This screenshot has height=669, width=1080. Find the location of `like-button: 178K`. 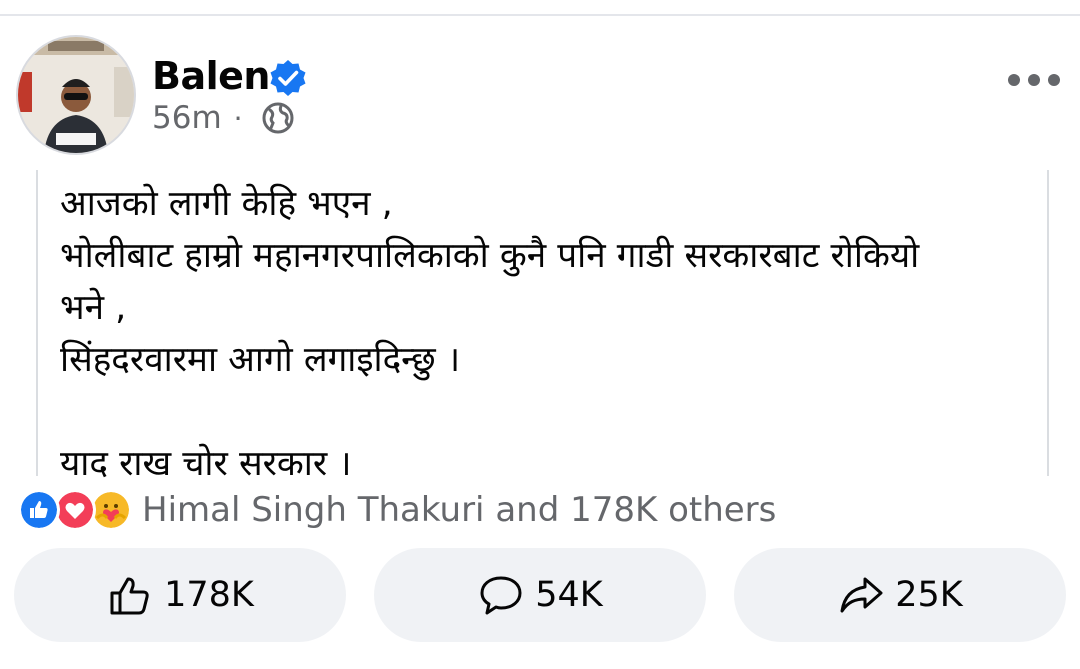

like-button: 178K is located at coordinates (180, 595).